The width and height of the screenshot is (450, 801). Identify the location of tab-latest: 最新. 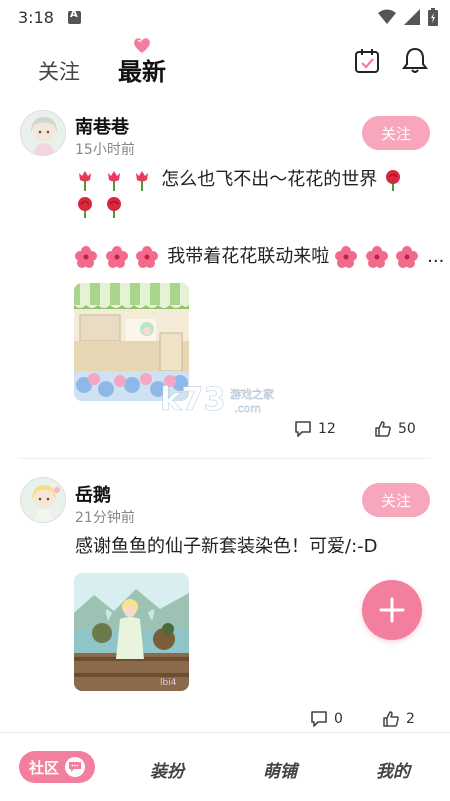
(142, 69).